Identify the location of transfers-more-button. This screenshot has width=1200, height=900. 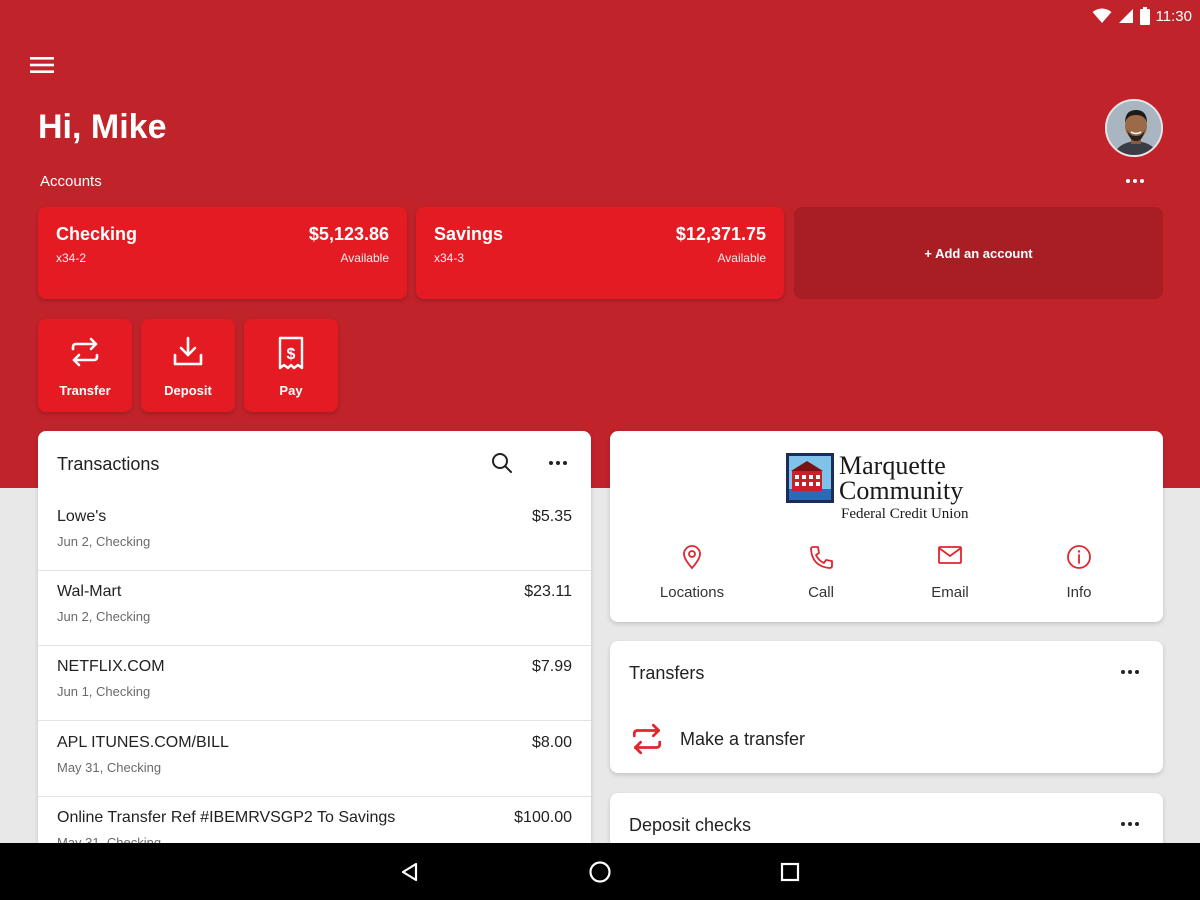
(1130, 672).